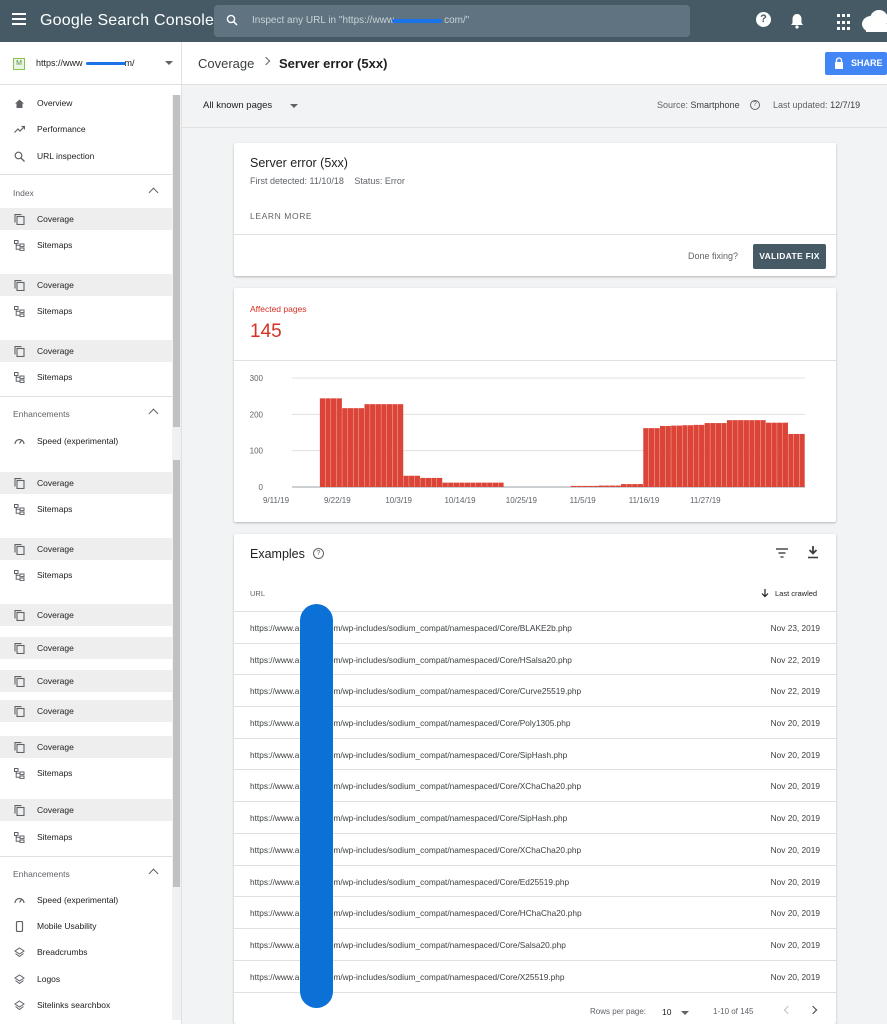  Describe the element at coordinates (789, 256) in the screenshot. I see `validate-fix-button: VALIDATE FIX` at that location.